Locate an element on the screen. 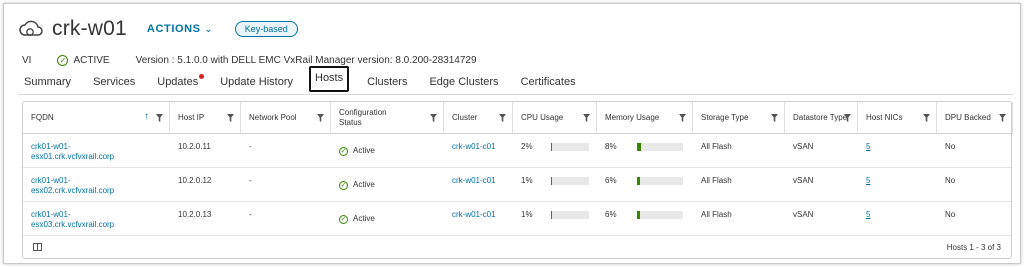 The image size is (1024, 267). key-based-badge: Key-based is located at coordinates (266, 29).